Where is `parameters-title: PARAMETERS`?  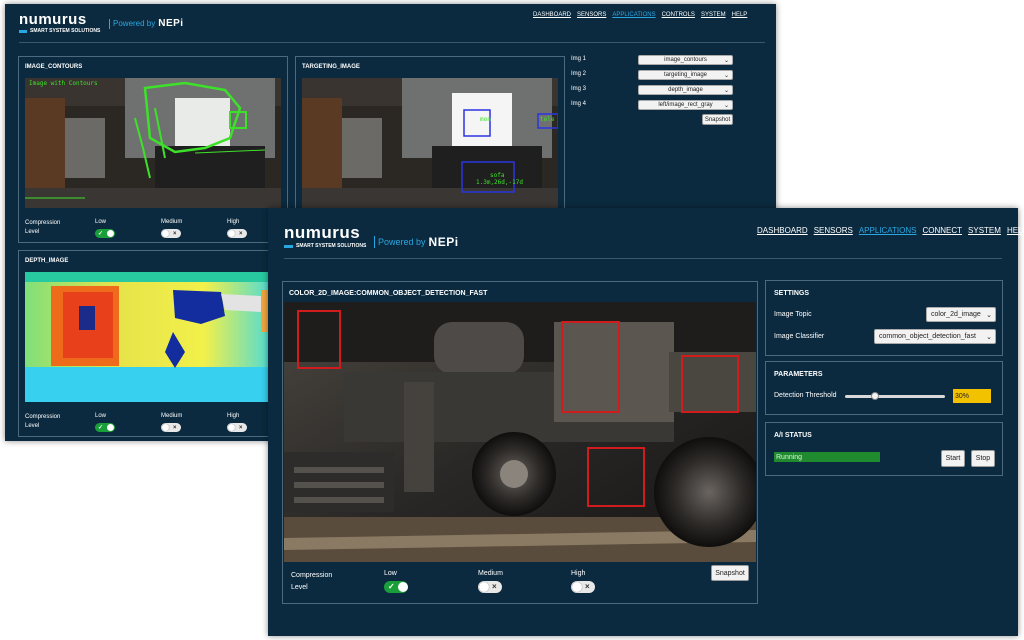 parameters-title: PARAMETERS is located at coordinates (798, 374).